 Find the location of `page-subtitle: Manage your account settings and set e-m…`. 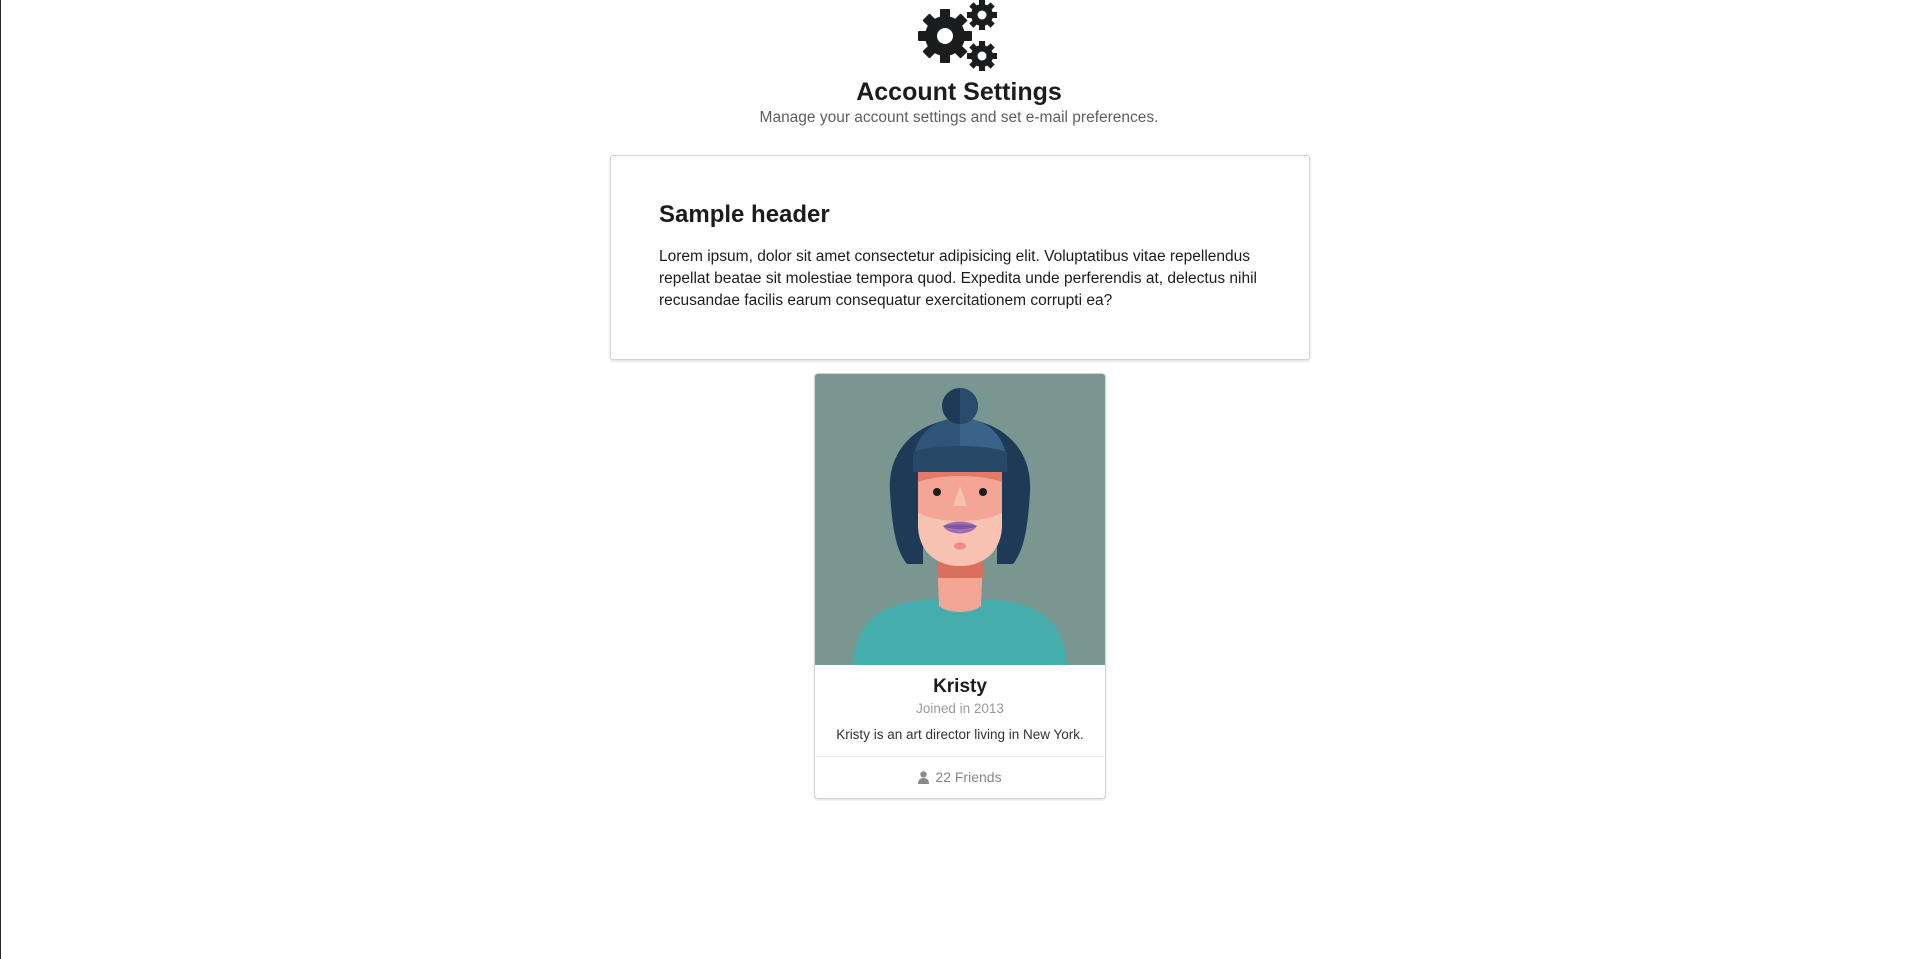

page-subtitle: Manage your account settings and set e-m… is located at coordinates (959, 117).